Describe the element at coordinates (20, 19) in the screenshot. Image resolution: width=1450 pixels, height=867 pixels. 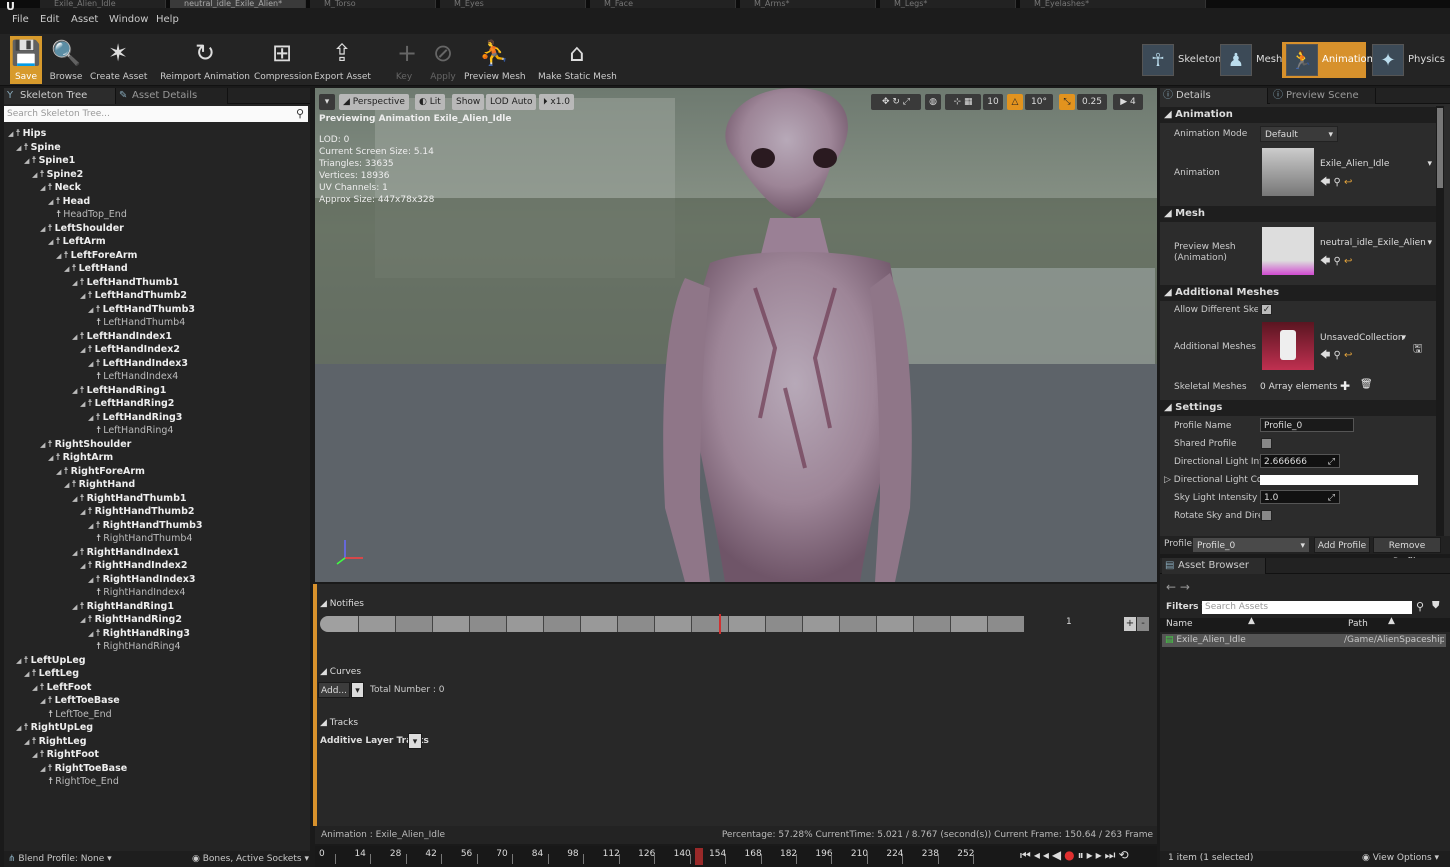
I see `menu-file: File` at that location.